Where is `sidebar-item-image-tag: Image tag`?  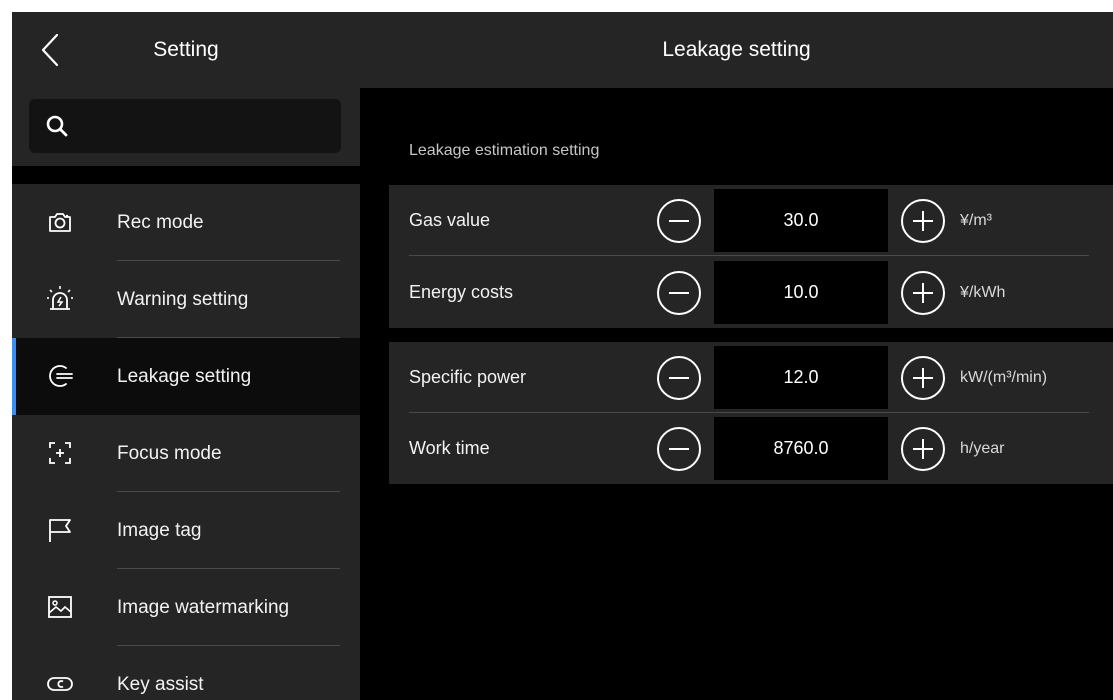 sidebar-item-image-tag: Image tag is located at coordinates (186, 530).